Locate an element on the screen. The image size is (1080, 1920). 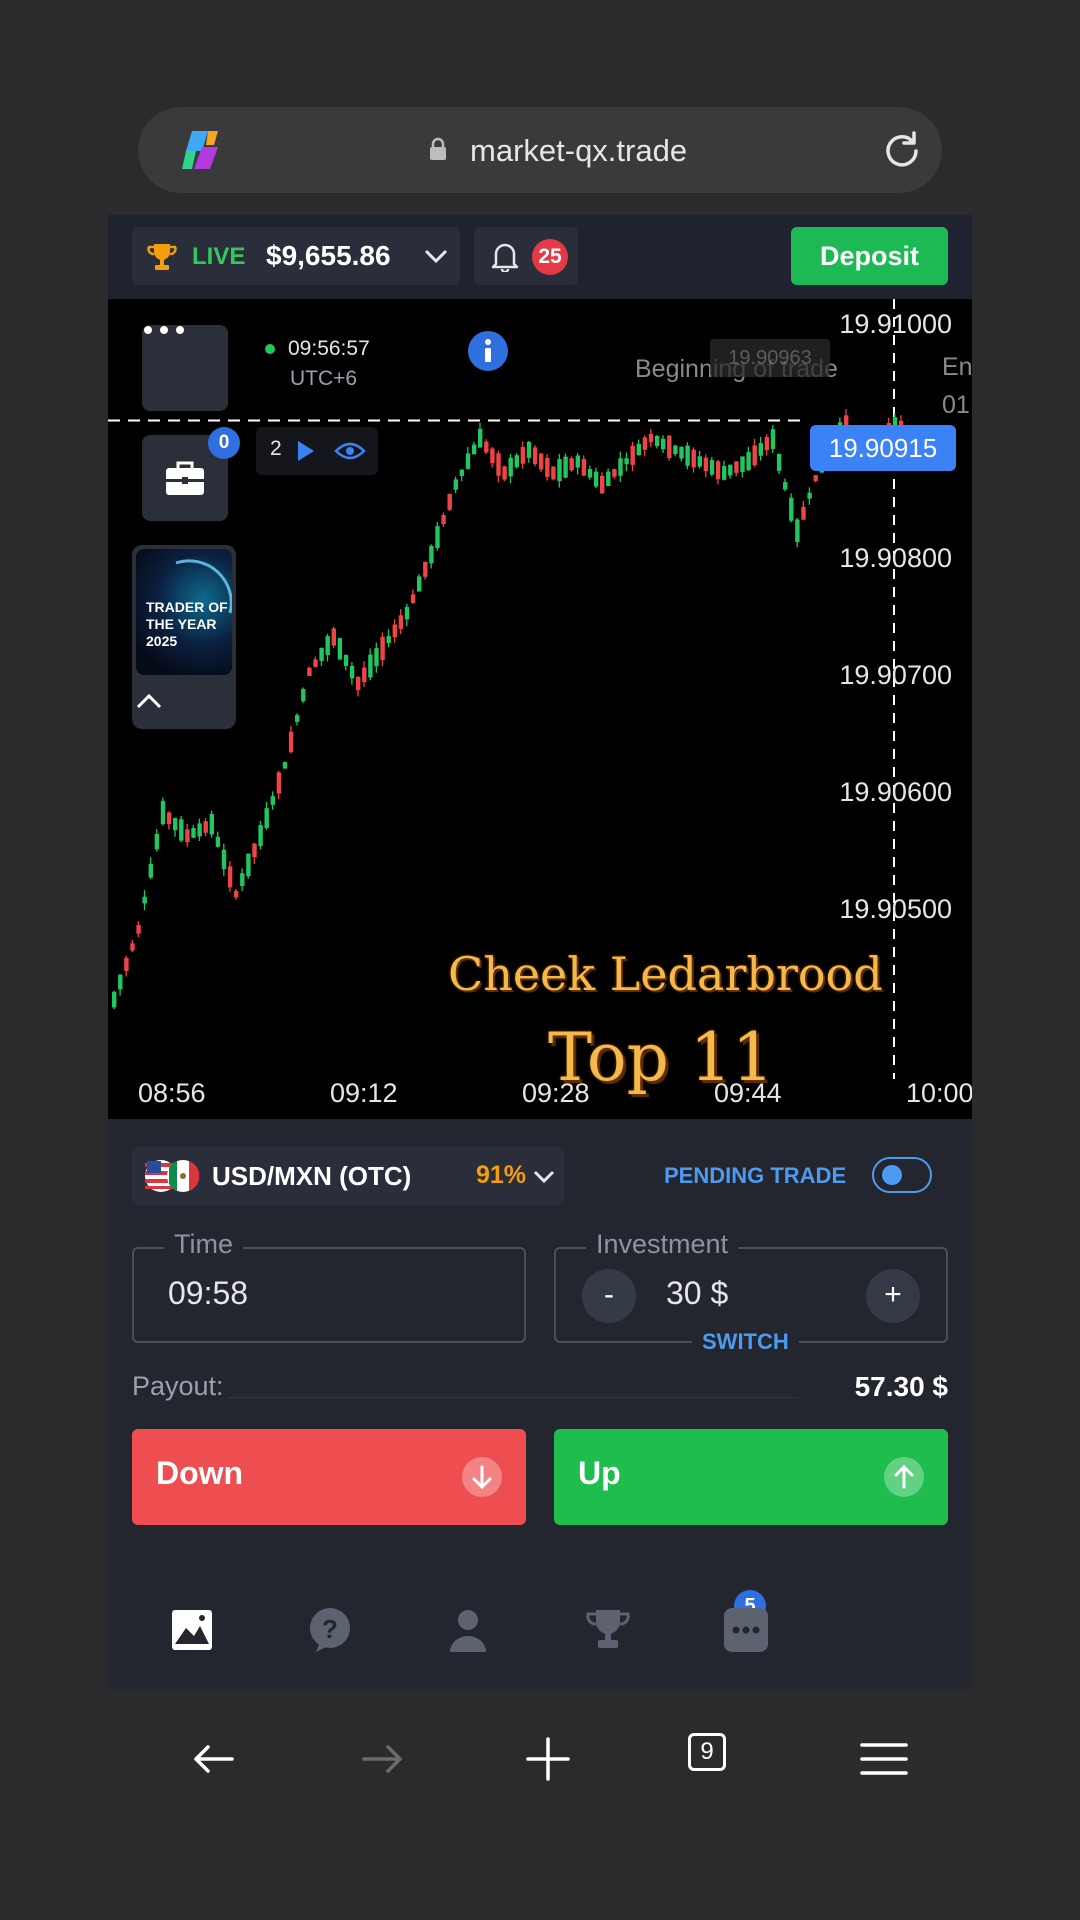
chart-menu-button is located at coordinates (185, 368).